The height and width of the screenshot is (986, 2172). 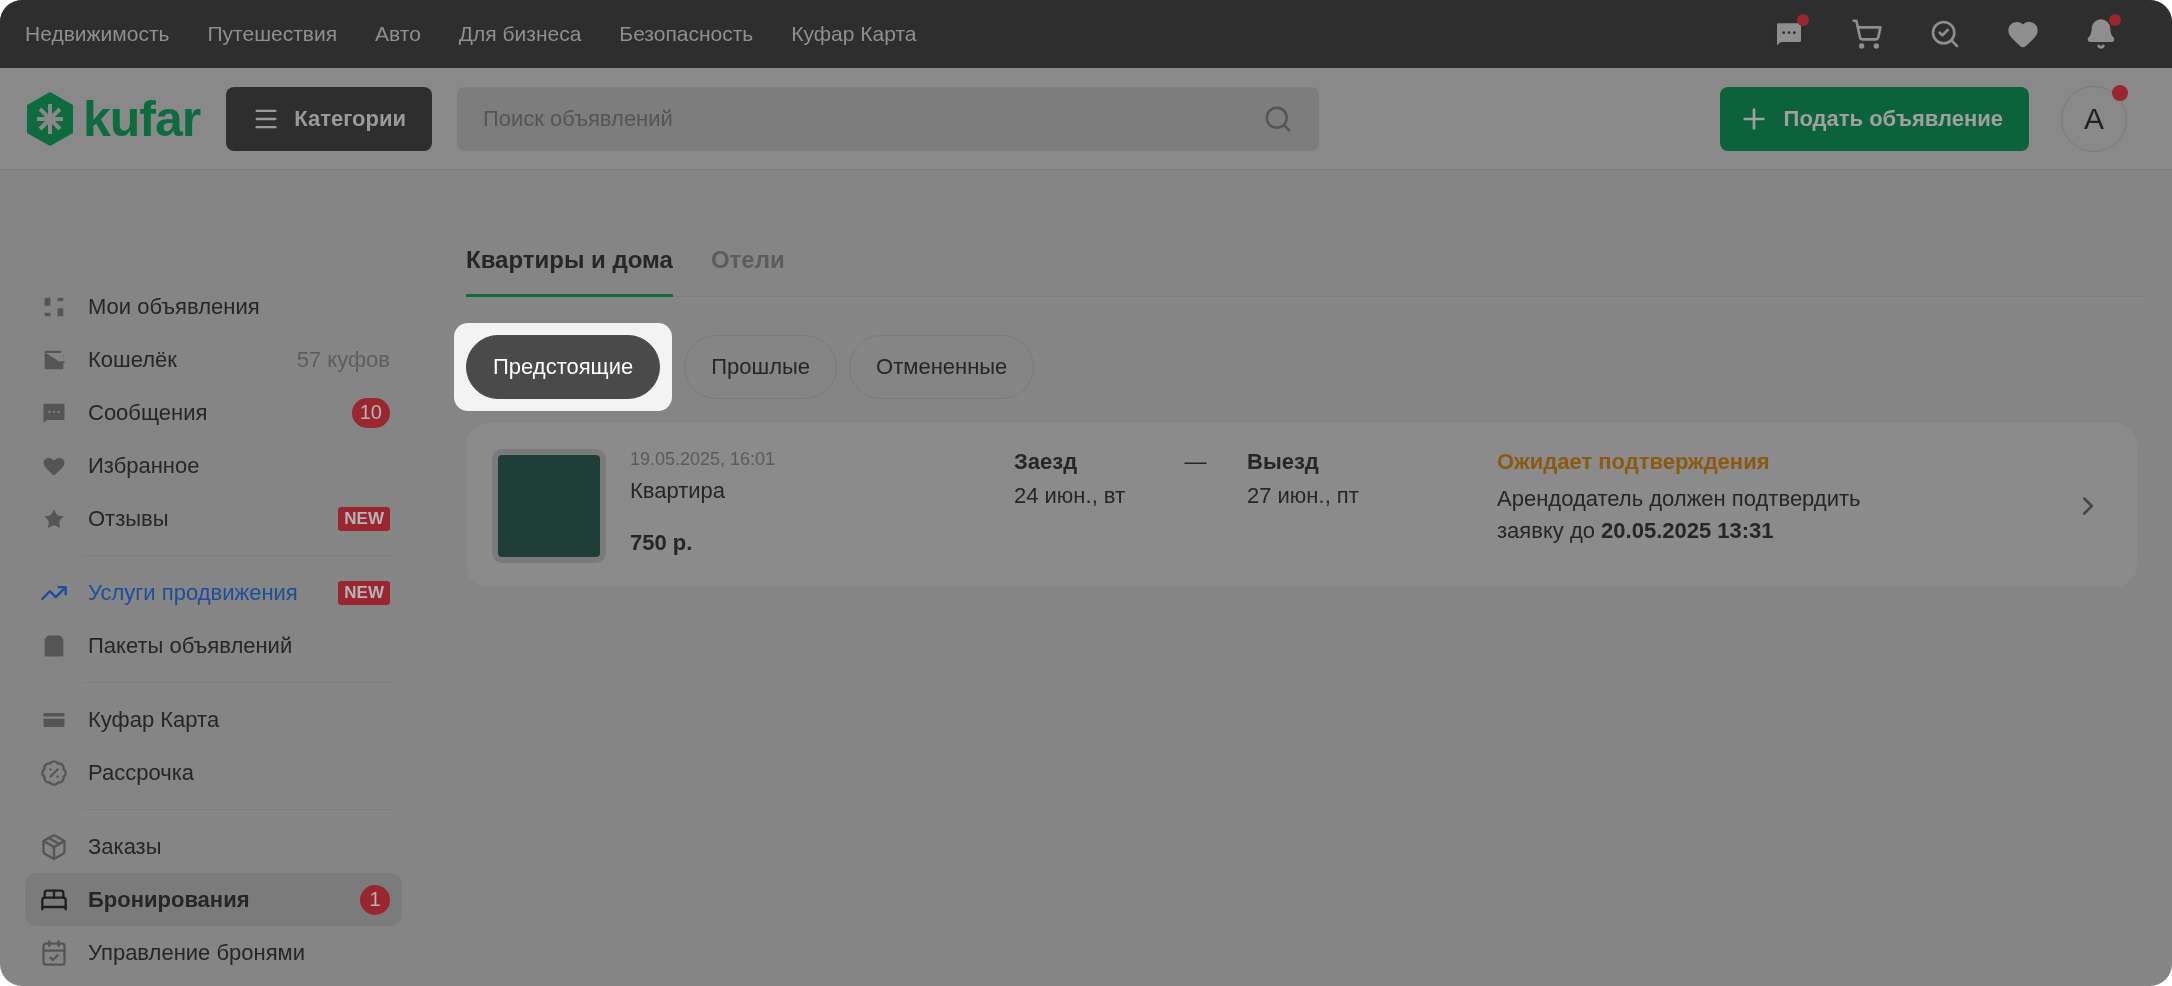 I want to click on listing-type: Квартира, so click(x=678, y=491).